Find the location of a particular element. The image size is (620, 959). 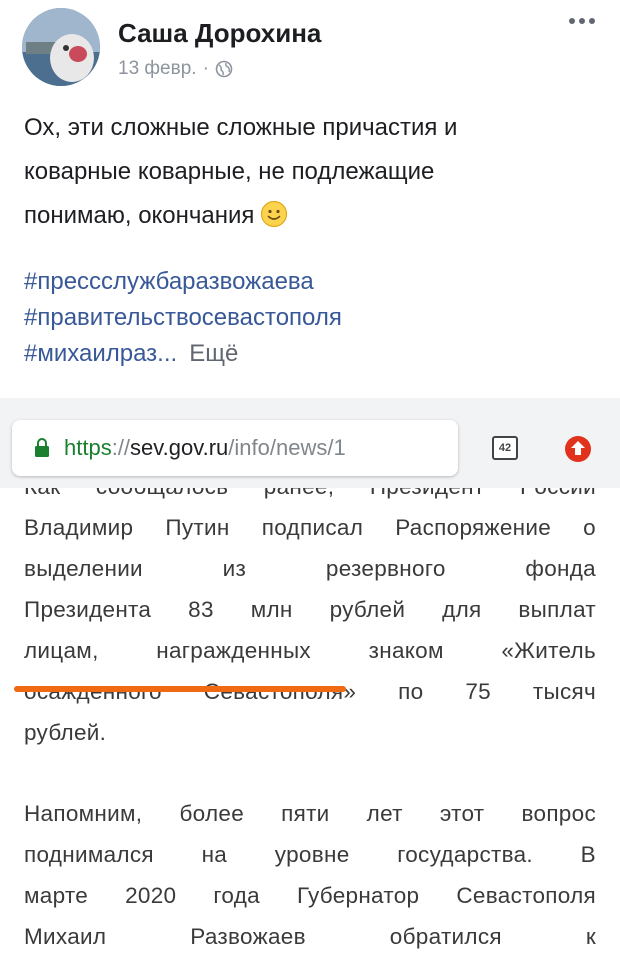

address-bar: https://sev.gov.ru/info/news/1 is located at coordinates (235, 448).